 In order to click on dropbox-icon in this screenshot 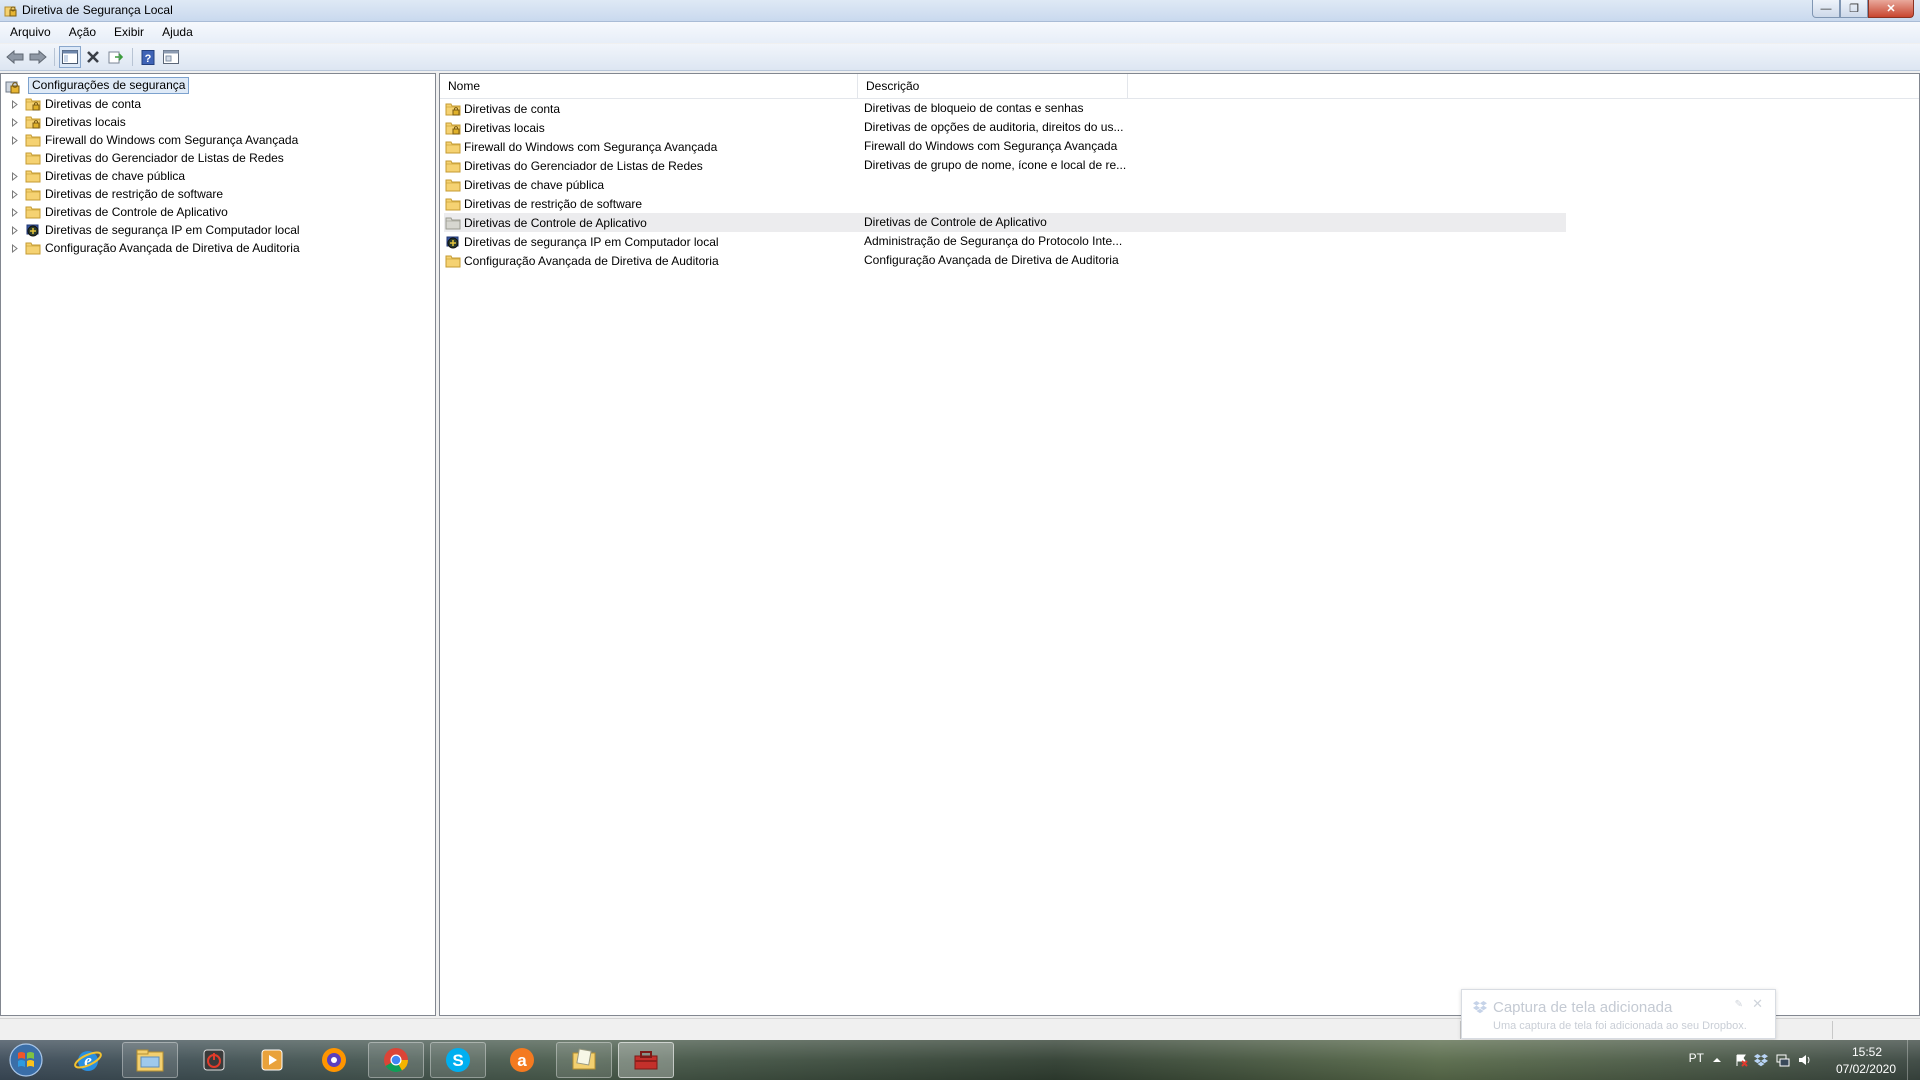, I will do `click(1480, 1007)`.